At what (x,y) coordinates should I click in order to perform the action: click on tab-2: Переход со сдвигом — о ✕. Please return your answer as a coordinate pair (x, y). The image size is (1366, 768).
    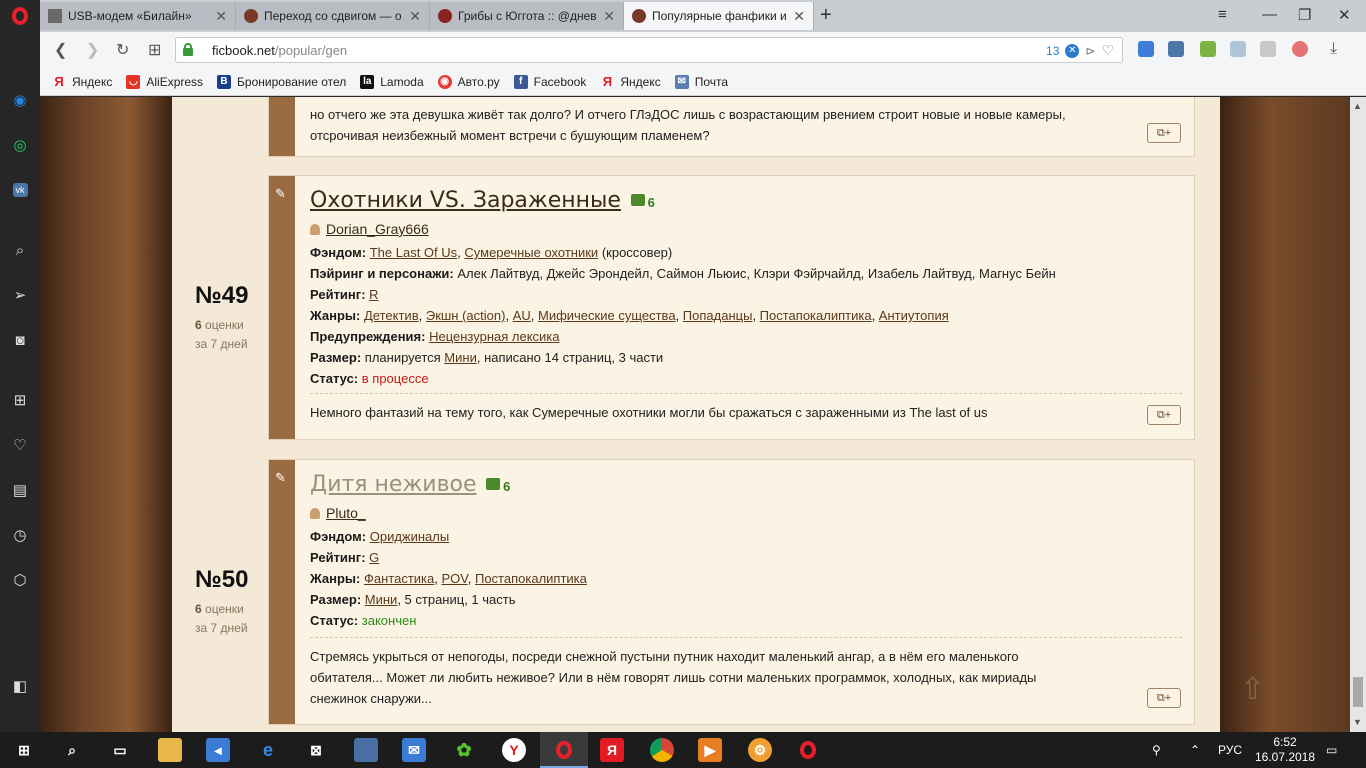
    Looking at the image, I should click on (333, 16).